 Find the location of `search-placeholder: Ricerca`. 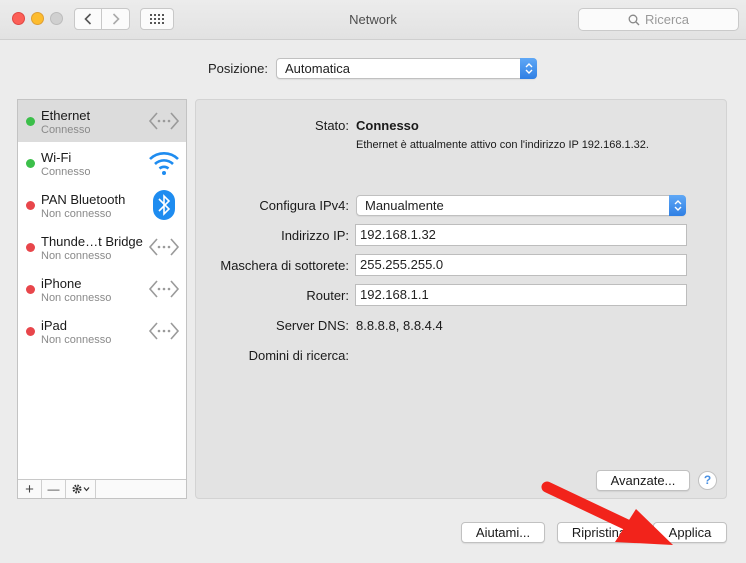

search-placeholder: Ricerca is located at coordinates (667, 19).